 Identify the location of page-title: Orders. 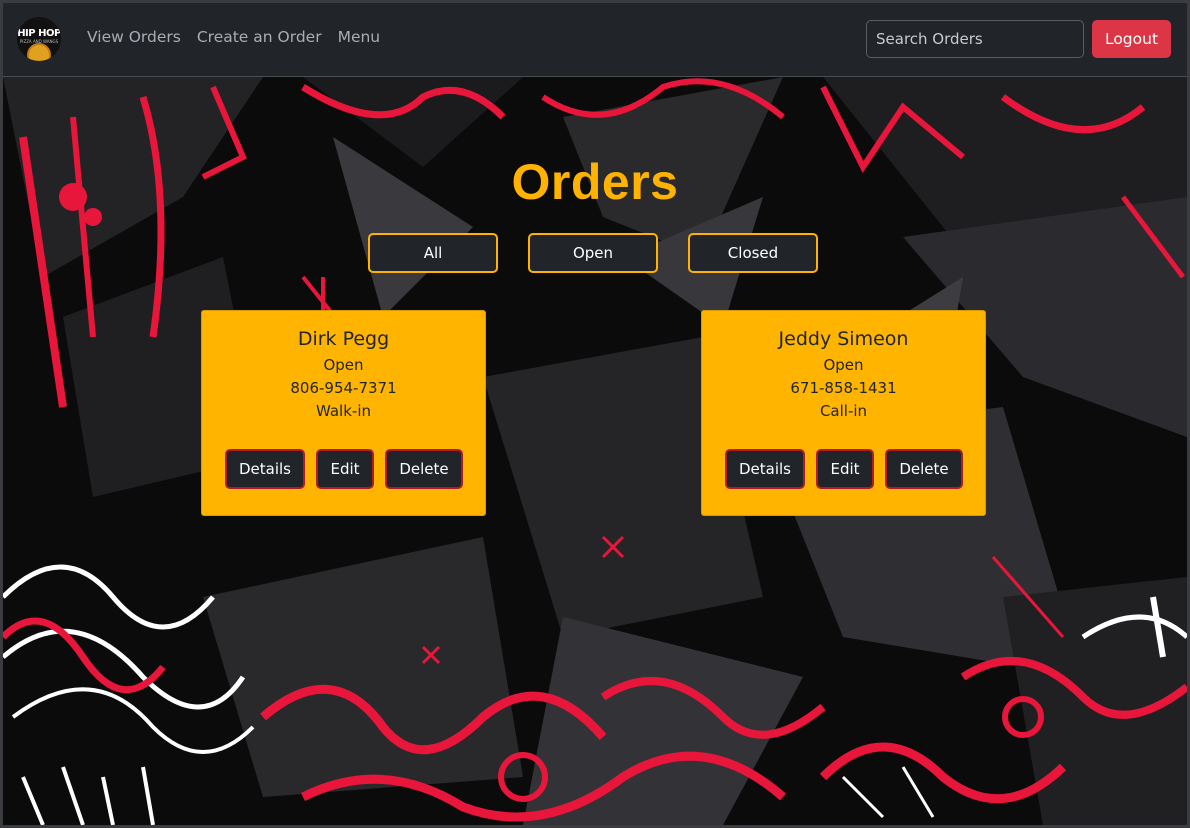
(595, 182).